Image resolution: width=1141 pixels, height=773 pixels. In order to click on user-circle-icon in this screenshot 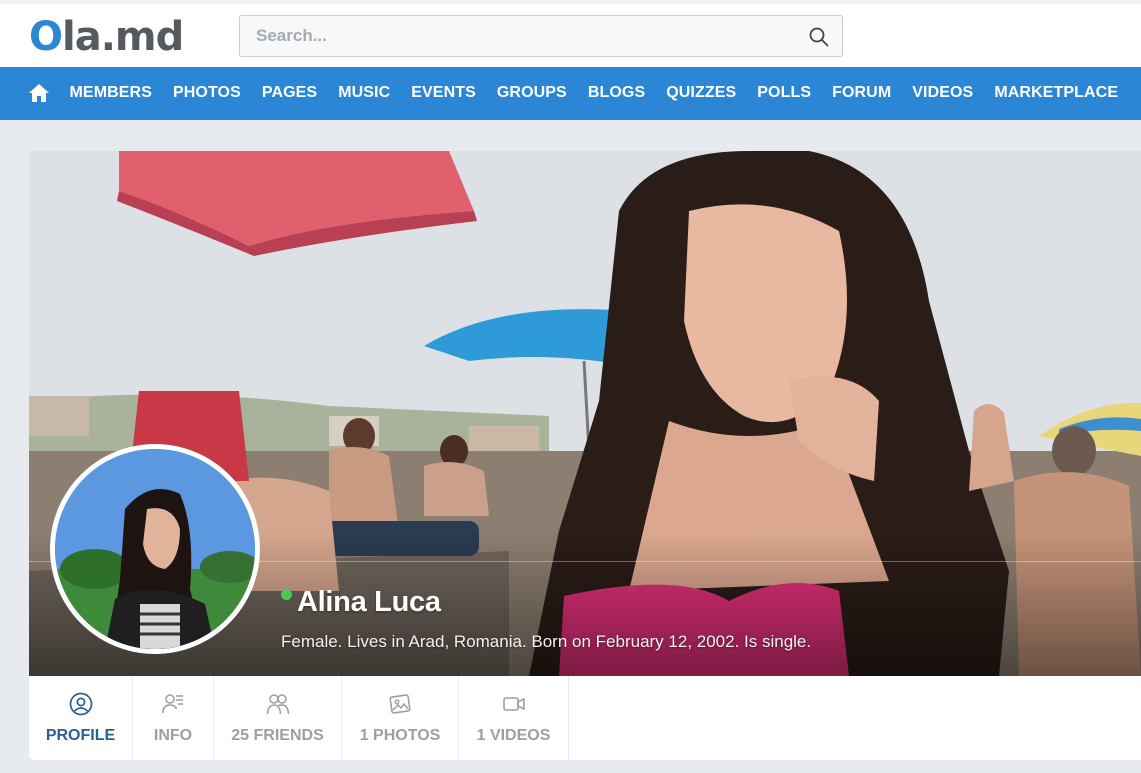, I will do `click(80, 704)`.